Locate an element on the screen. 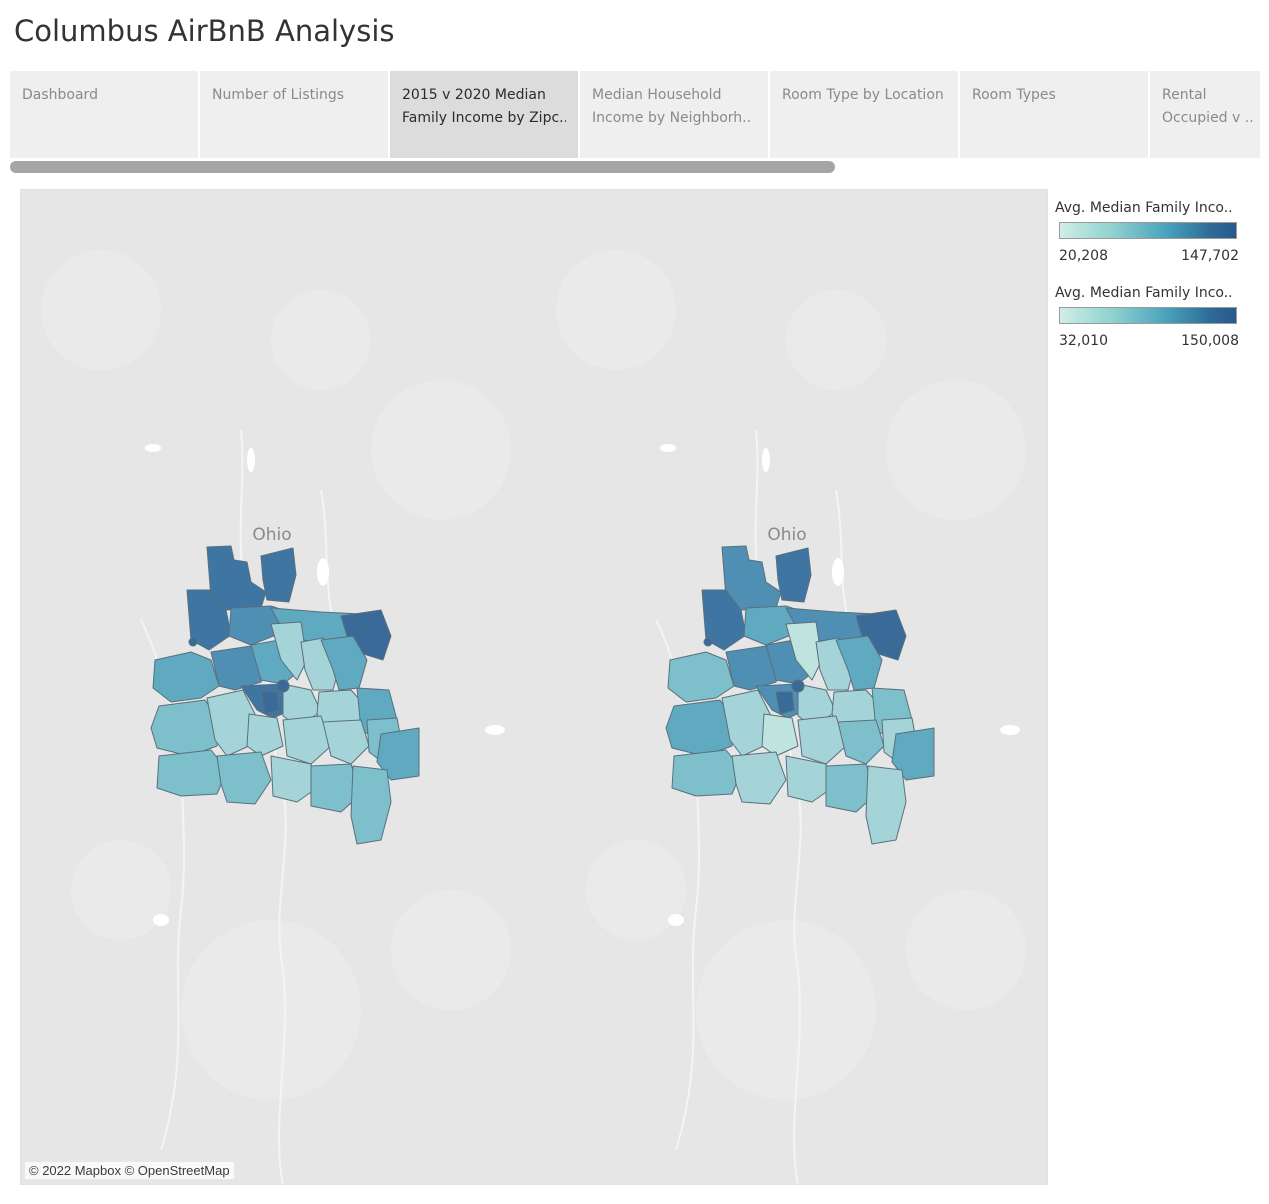 This screenshot has width=1269, height=1204. tab-dashboard: Dashboard is located at coordinates (104, 114).